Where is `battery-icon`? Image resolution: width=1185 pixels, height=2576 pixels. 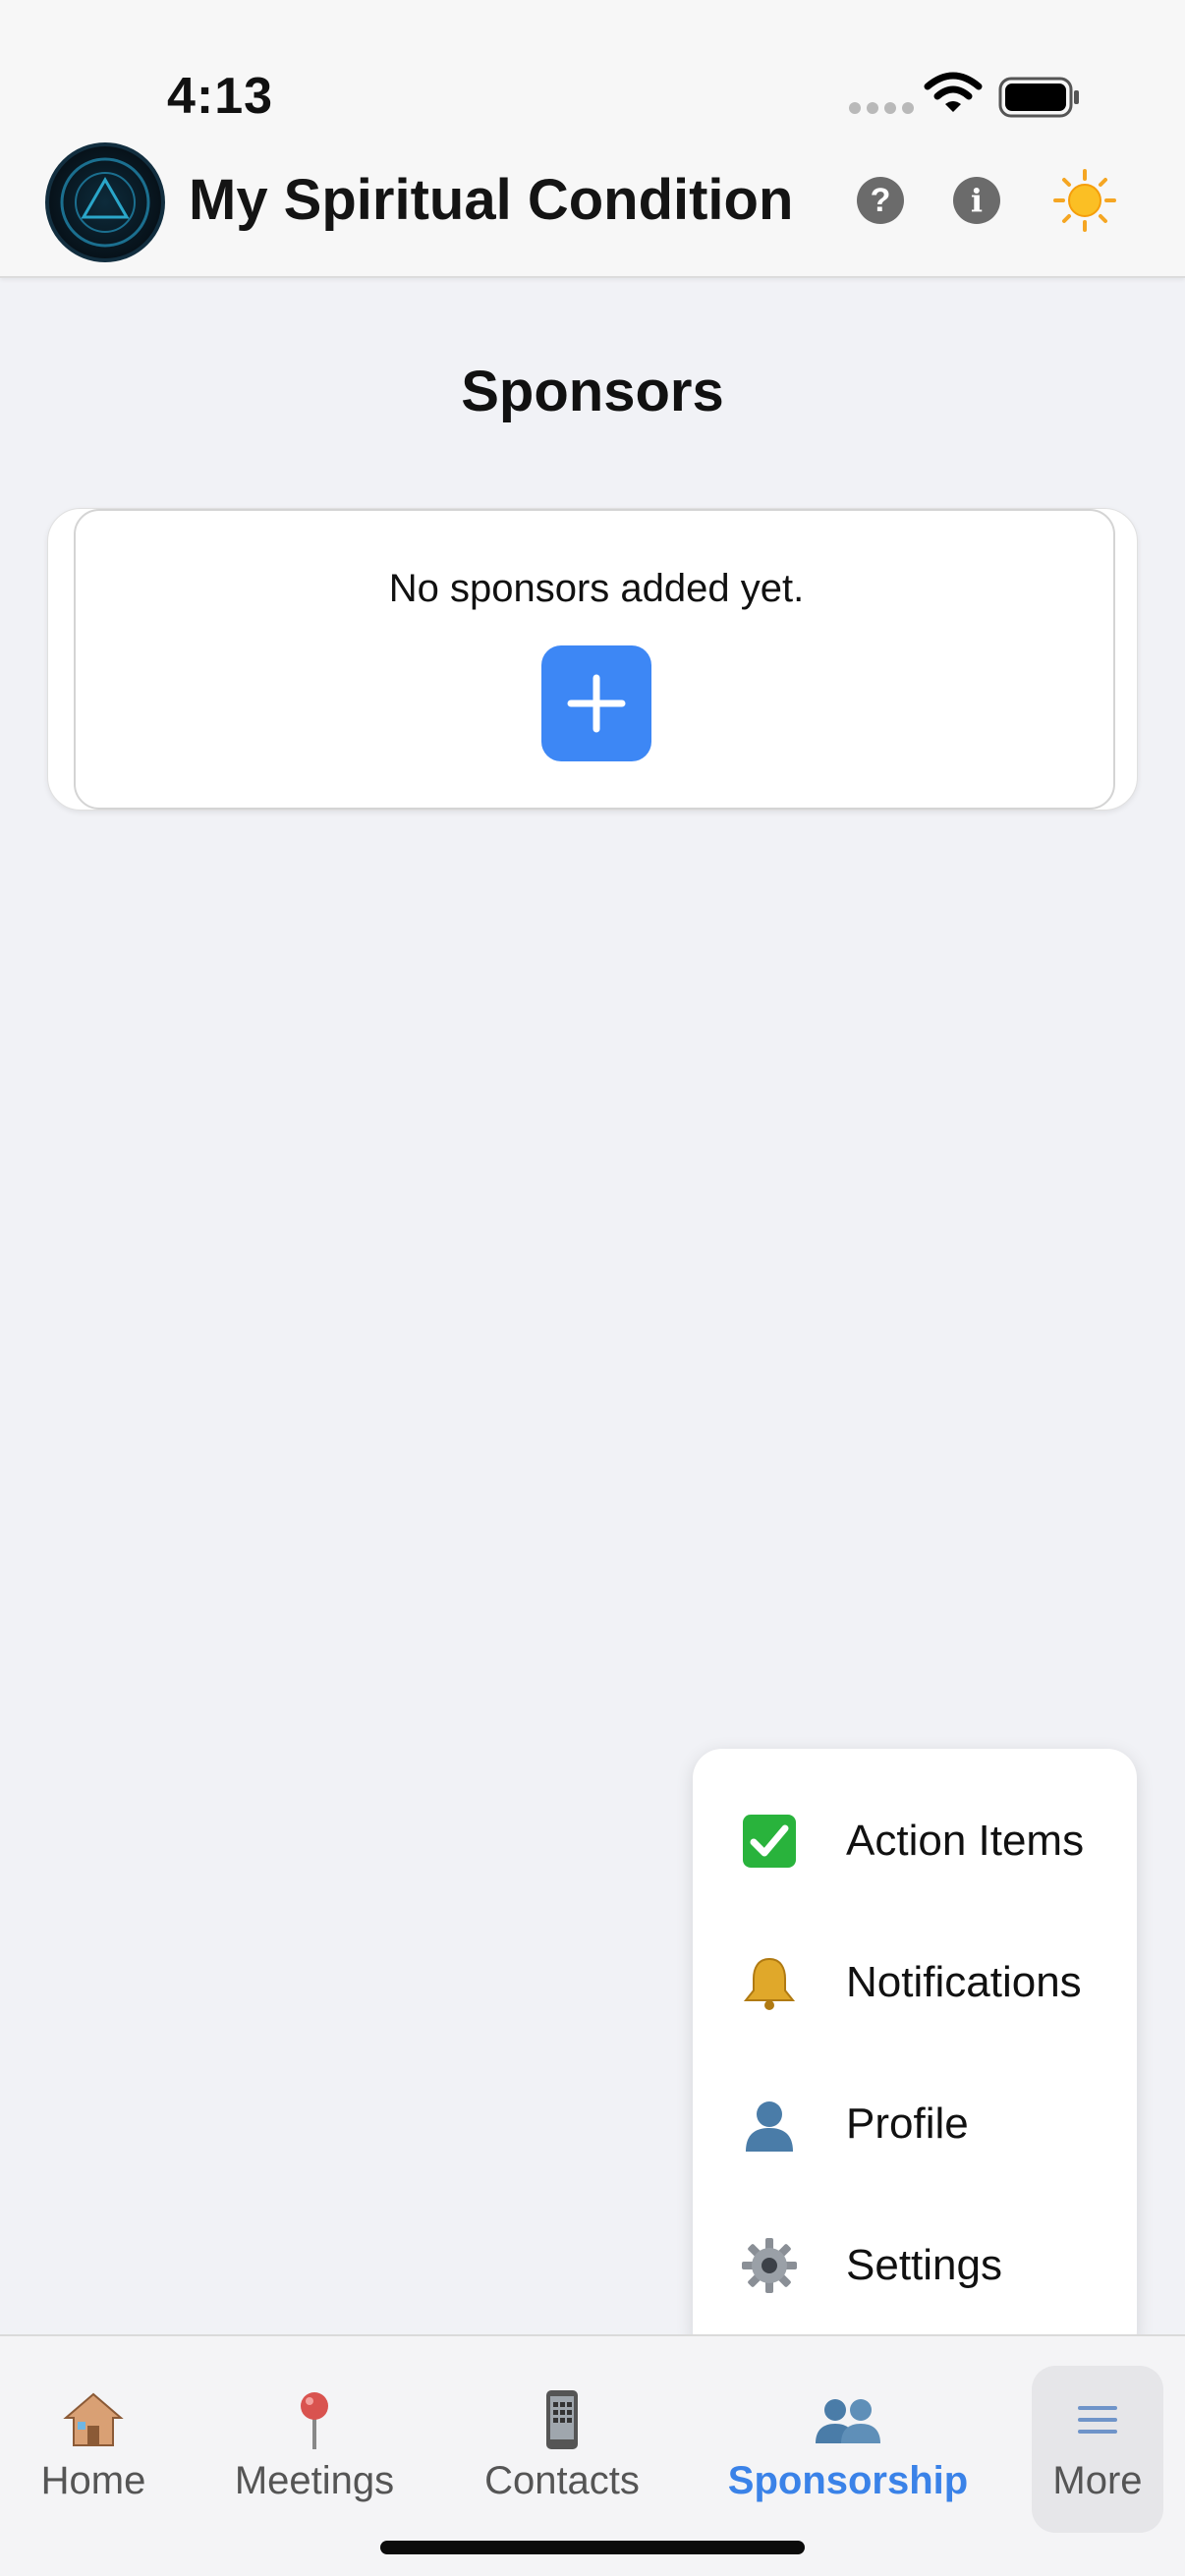
battery-icon is located at coordinates (1038, 97).